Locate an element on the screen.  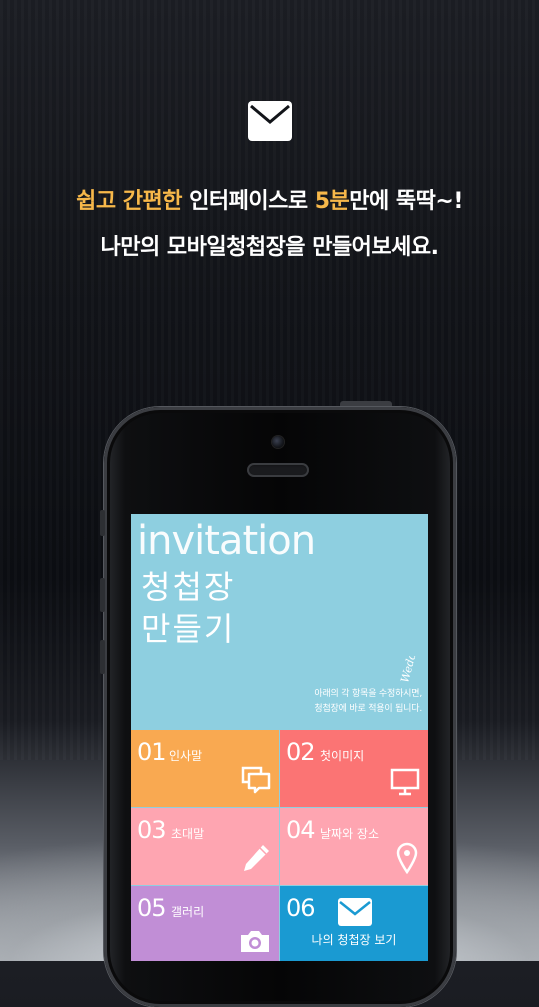
headline-line-1: 쉽고 간편한 인터페이스로 5분만에 뚝딱~! is located at coordinates (269, 199).